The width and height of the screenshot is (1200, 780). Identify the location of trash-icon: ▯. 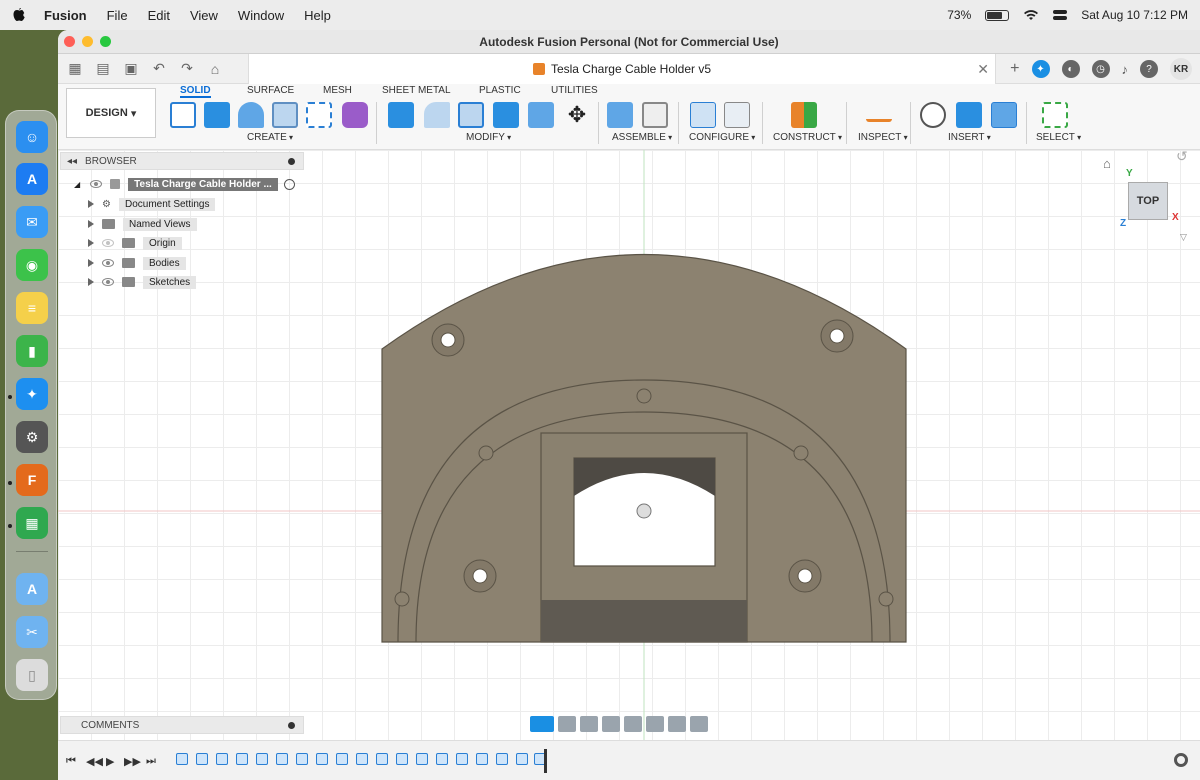
(32, 675).